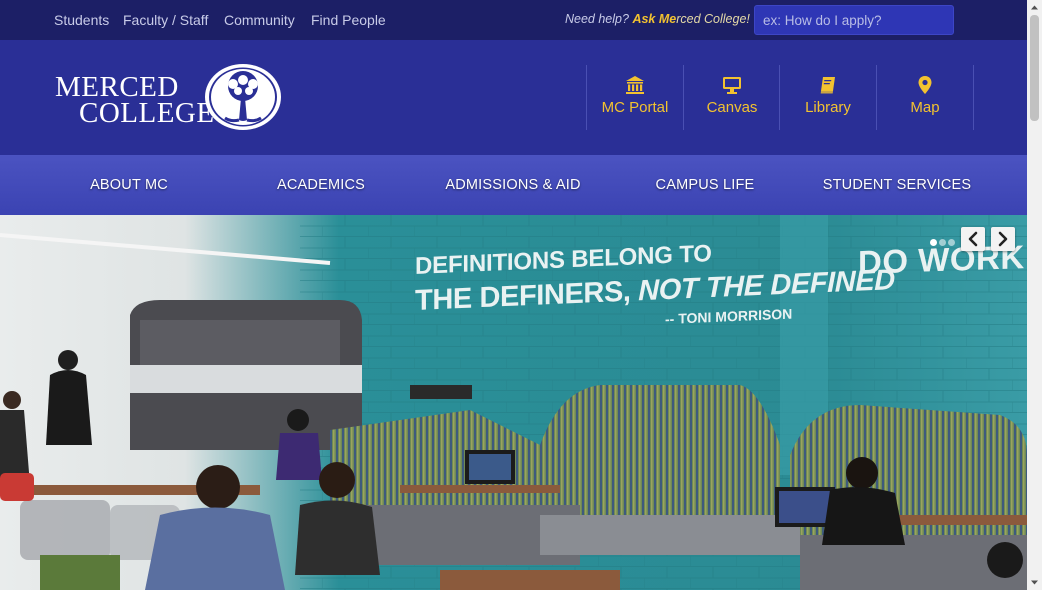 This screenshot has width=1042, height=590. What do you see at coordinates (925, 85) in the screenshot?
I see `map-pin-icon` at bounding box center [925, 85].